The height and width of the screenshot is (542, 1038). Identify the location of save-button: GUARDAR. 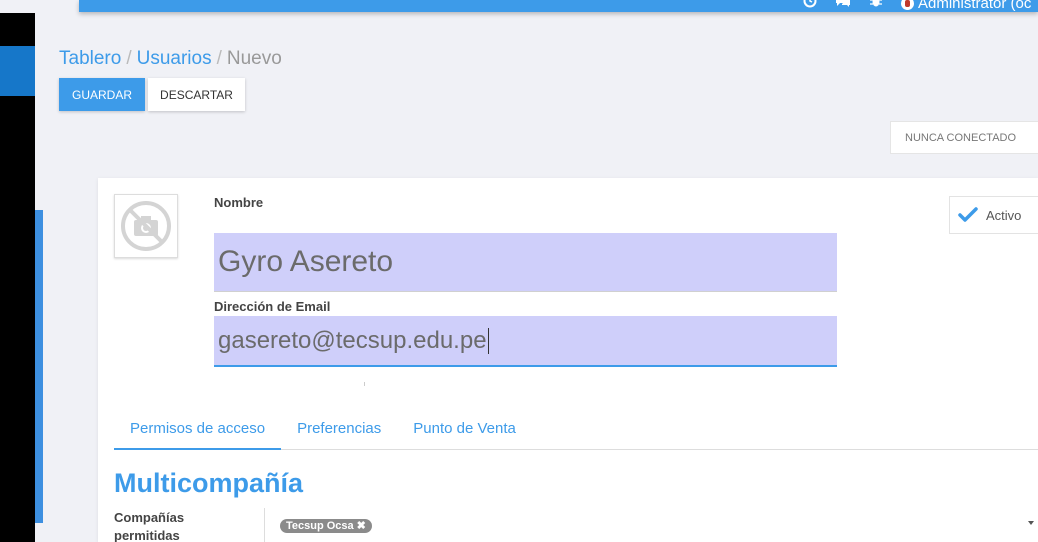
(102, 94).